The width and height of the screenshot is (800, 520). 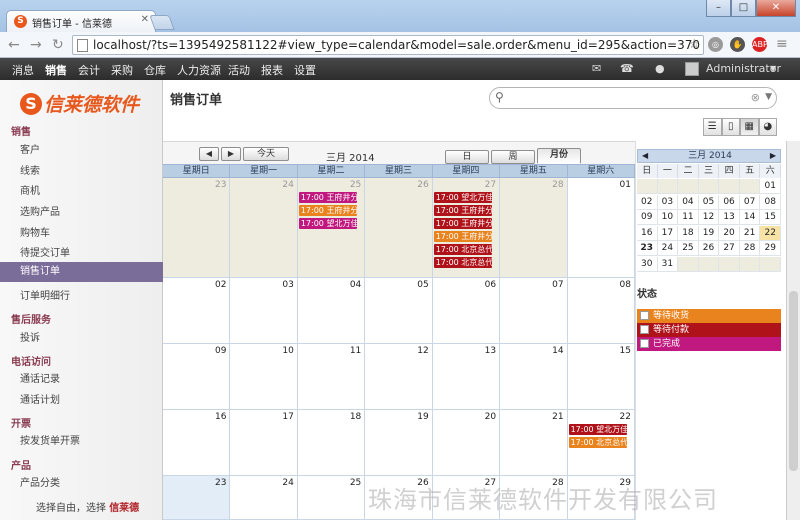 What do you see at coordinates (40, 481) in the screenshot?
I see `sidebar-item-product-categories: 产品分类` at bounding box center [40, 481].